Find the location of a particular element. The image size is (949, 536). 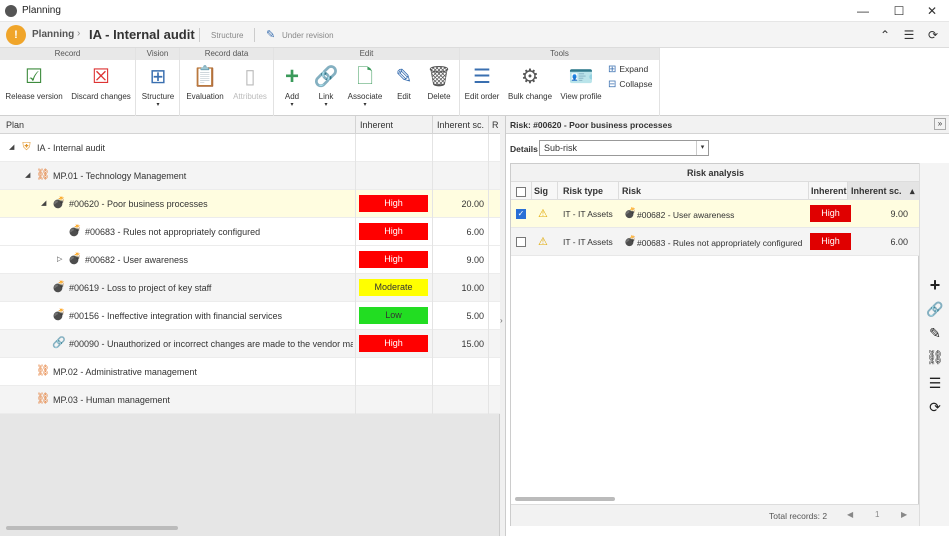

window-title: Planning is located at coordinates (41, 10).